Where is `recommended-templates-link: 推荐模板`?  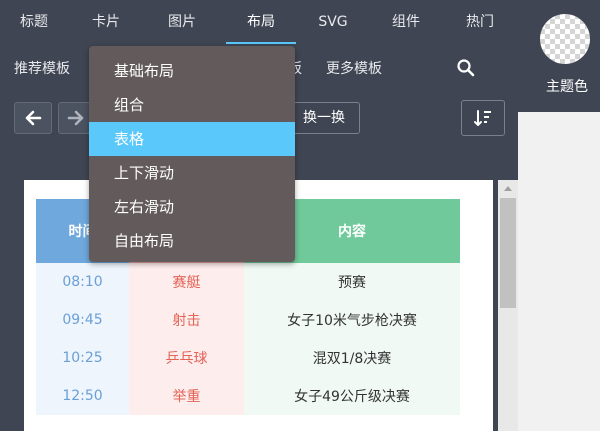 recommended-templates-link: 推荐模板 is located at coordinates (42, 69).